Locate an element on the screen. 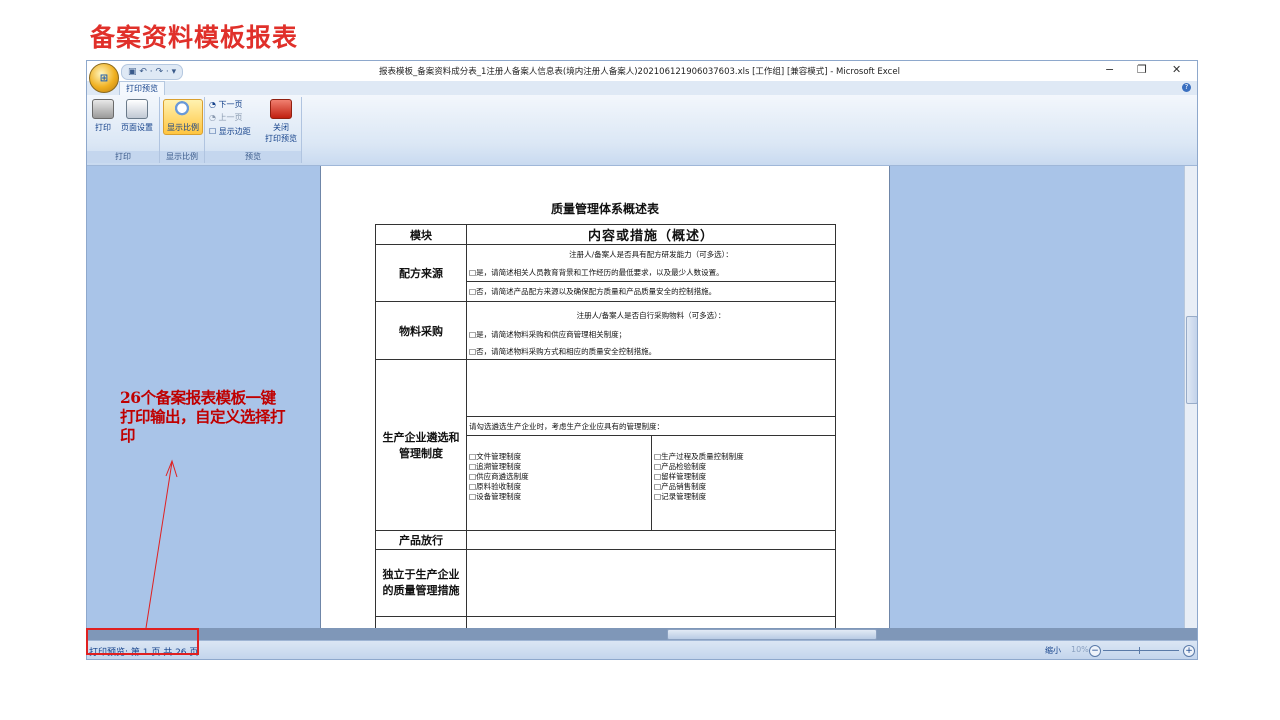 The height and width of the screenshot is (720, 1280). quick-access-toolbar: ▣ ↶ · ↷ · ▾ is located at coordinates (152, 72).